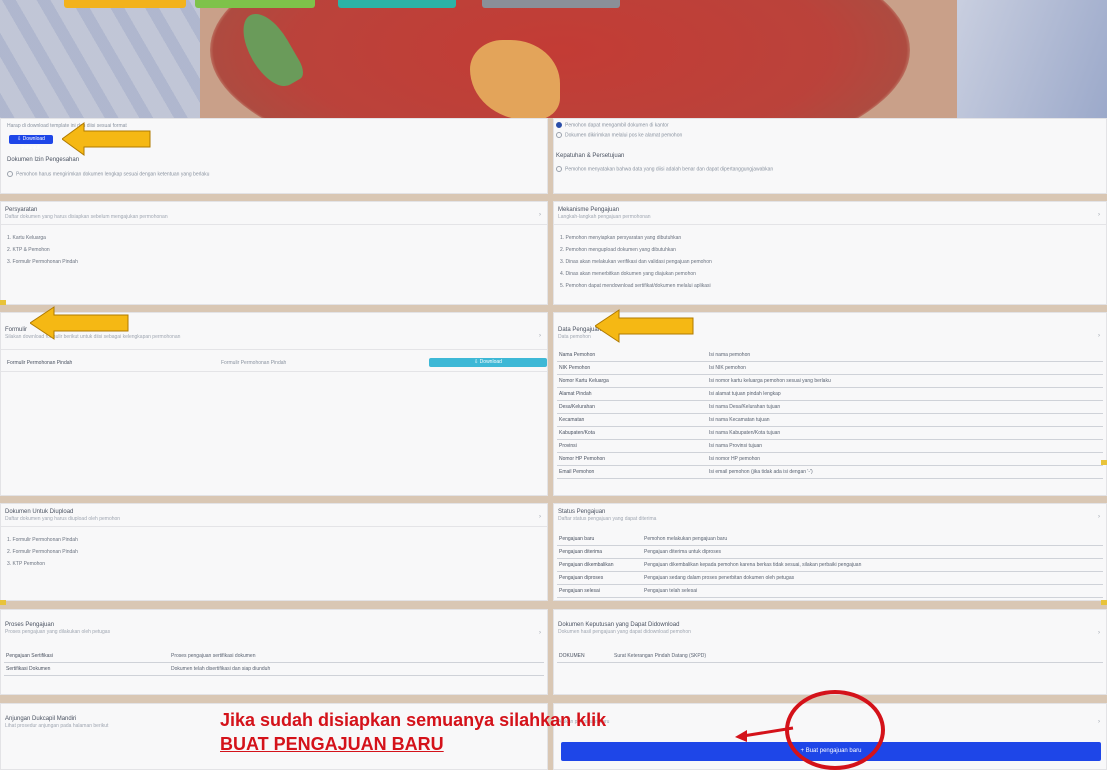  What do you see at coordinates (619, 625) in the screenshot?
I see `dokumen-keputusan-title: Dokumen Keputusan yang Dapat Didownload` at bounding box center [619, 625].